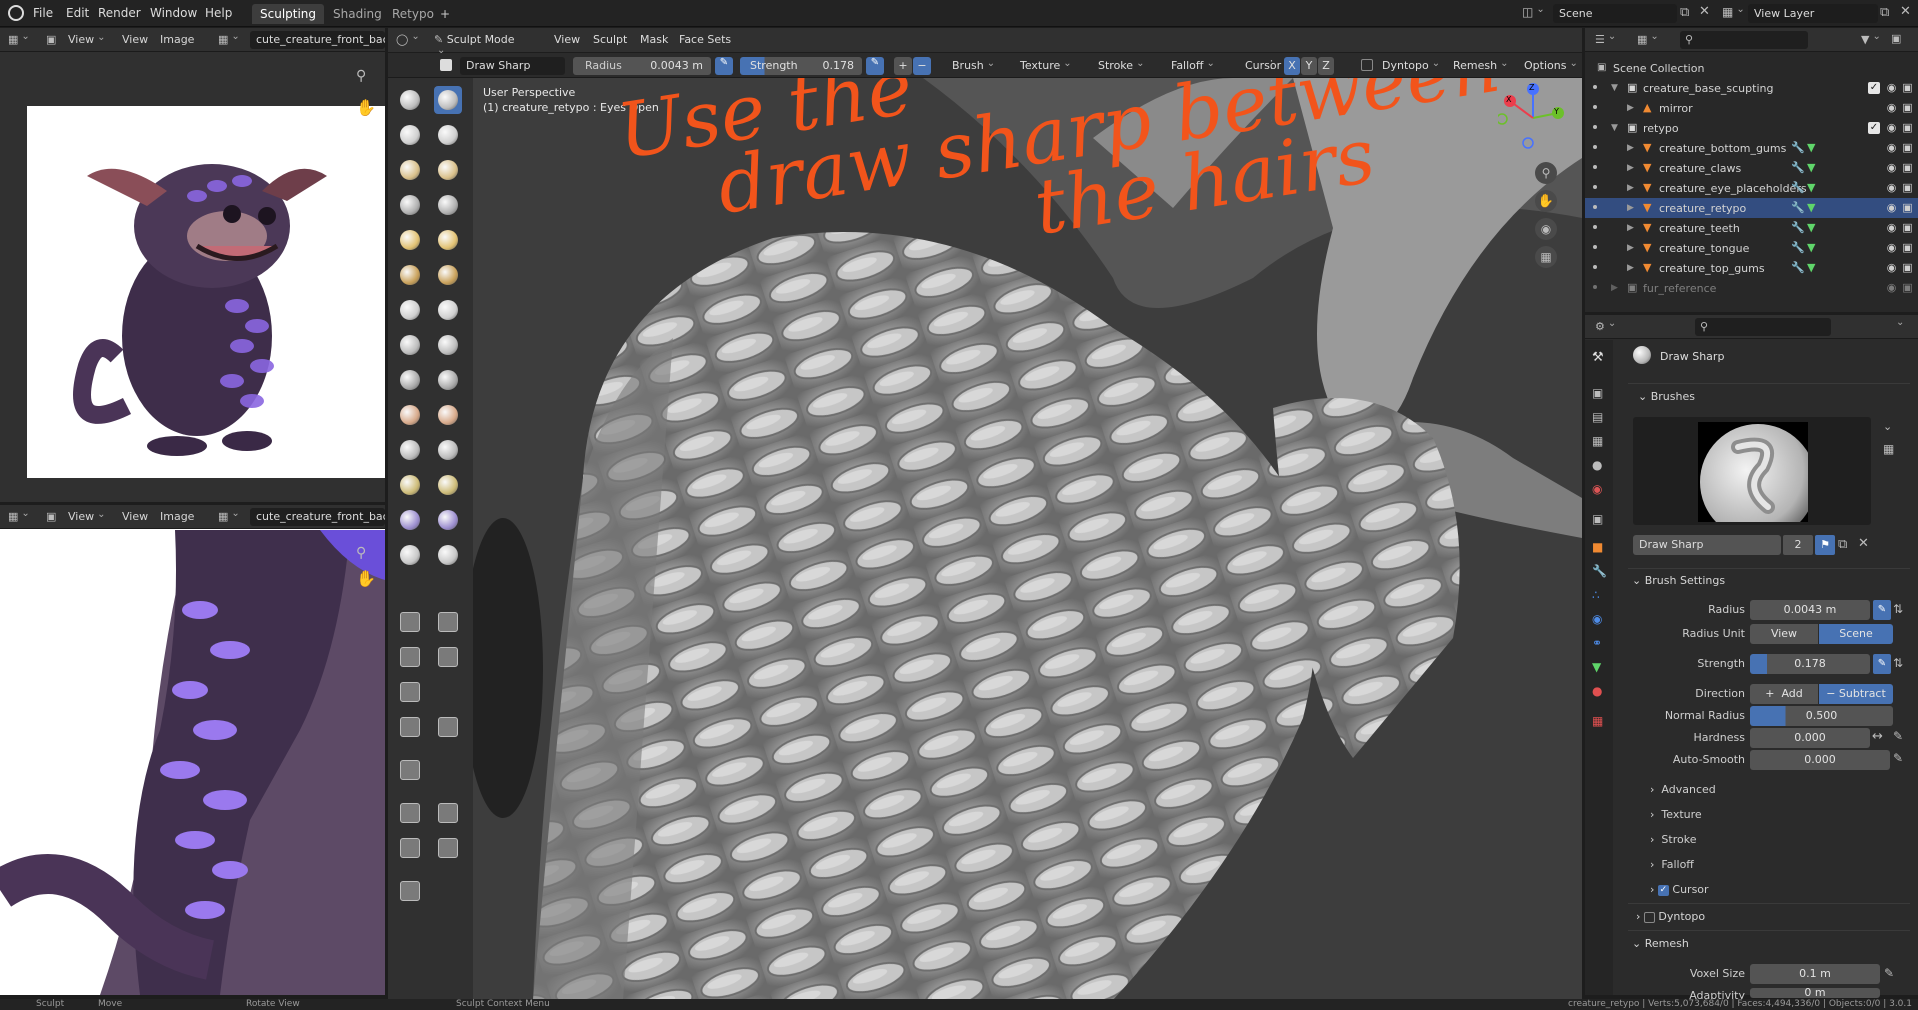  Describe the element at coordinates (1596, 667) in the screenshot. I see `data-tab-icon: ▼` at that location.